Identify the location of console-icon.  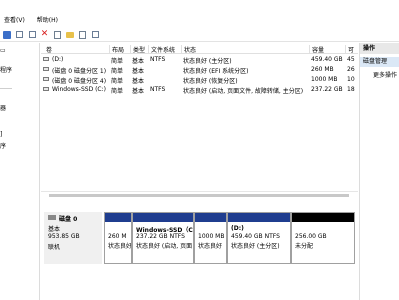
(19, 34).